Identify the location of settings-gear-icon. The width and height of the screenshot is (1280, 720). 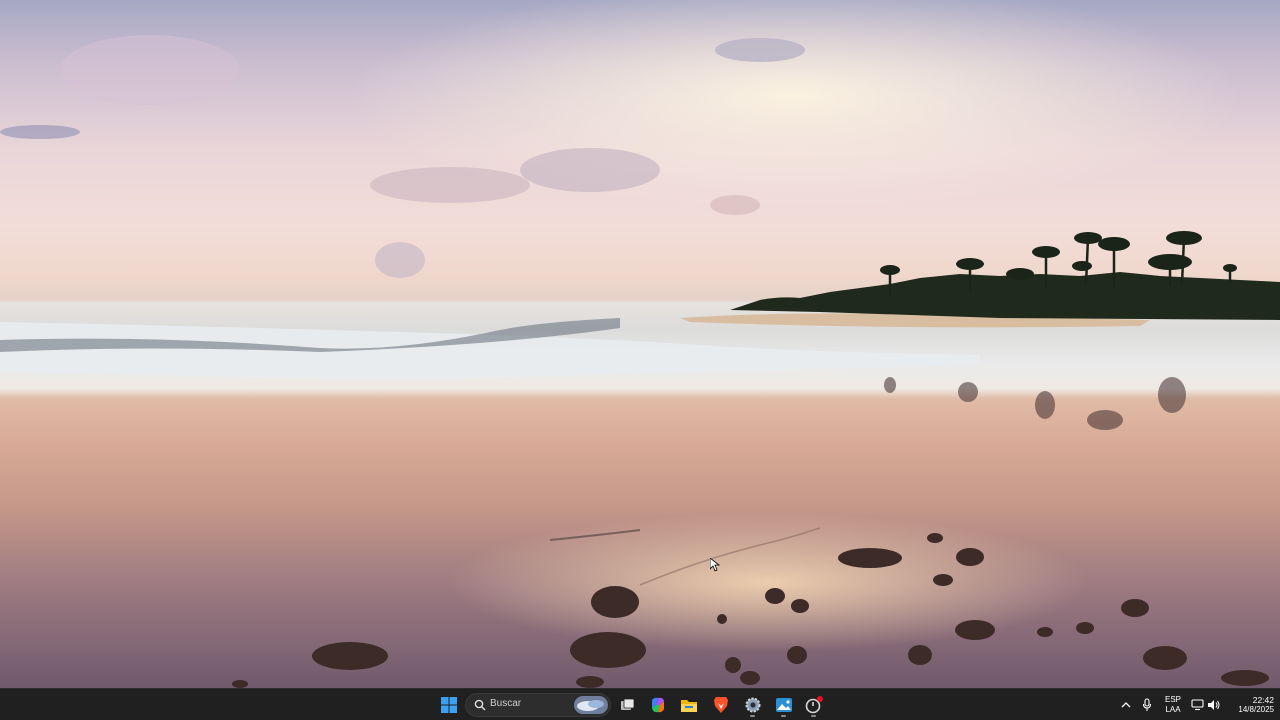
(753, 705).